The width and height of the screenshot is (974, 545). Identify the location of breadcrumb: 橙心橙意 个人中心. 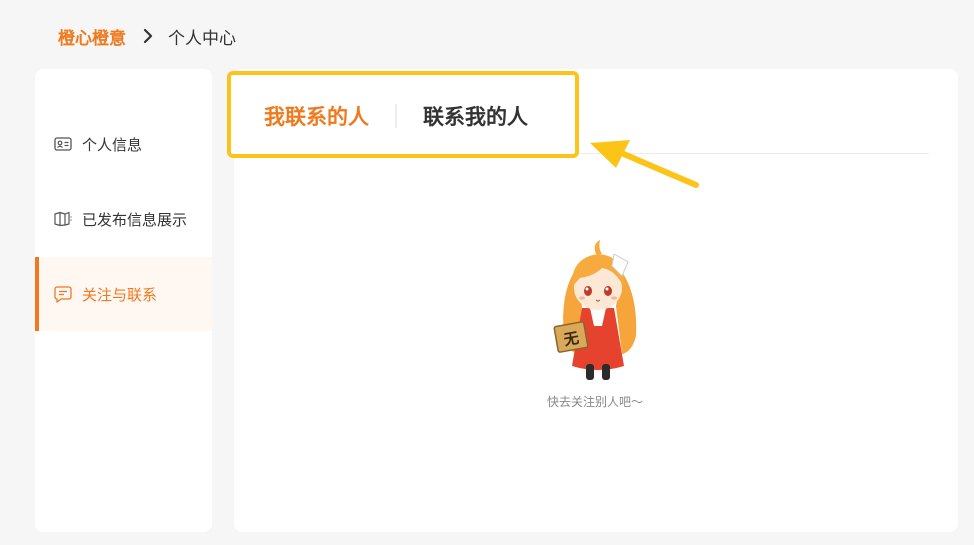
(147, 36).